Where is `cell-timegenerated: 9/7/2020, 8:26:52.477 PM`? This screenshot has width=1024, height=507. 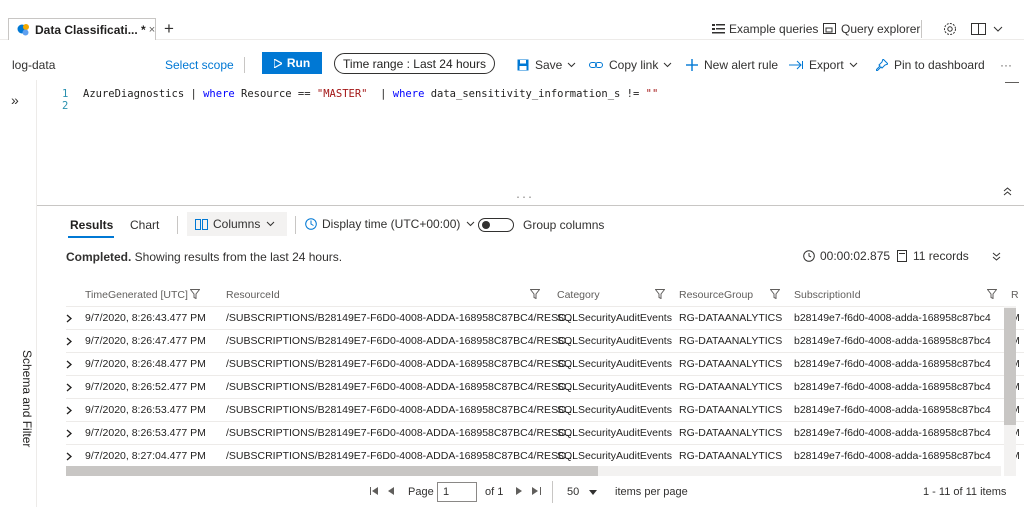
cell-timegenerated: 9/7/2020, 8:26:52.477 PM is located at coordinates (145, 387).